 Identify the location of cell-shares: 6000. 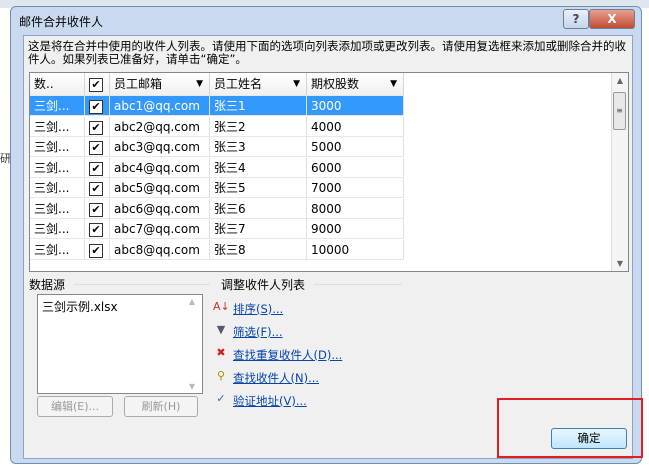
(355, 167).